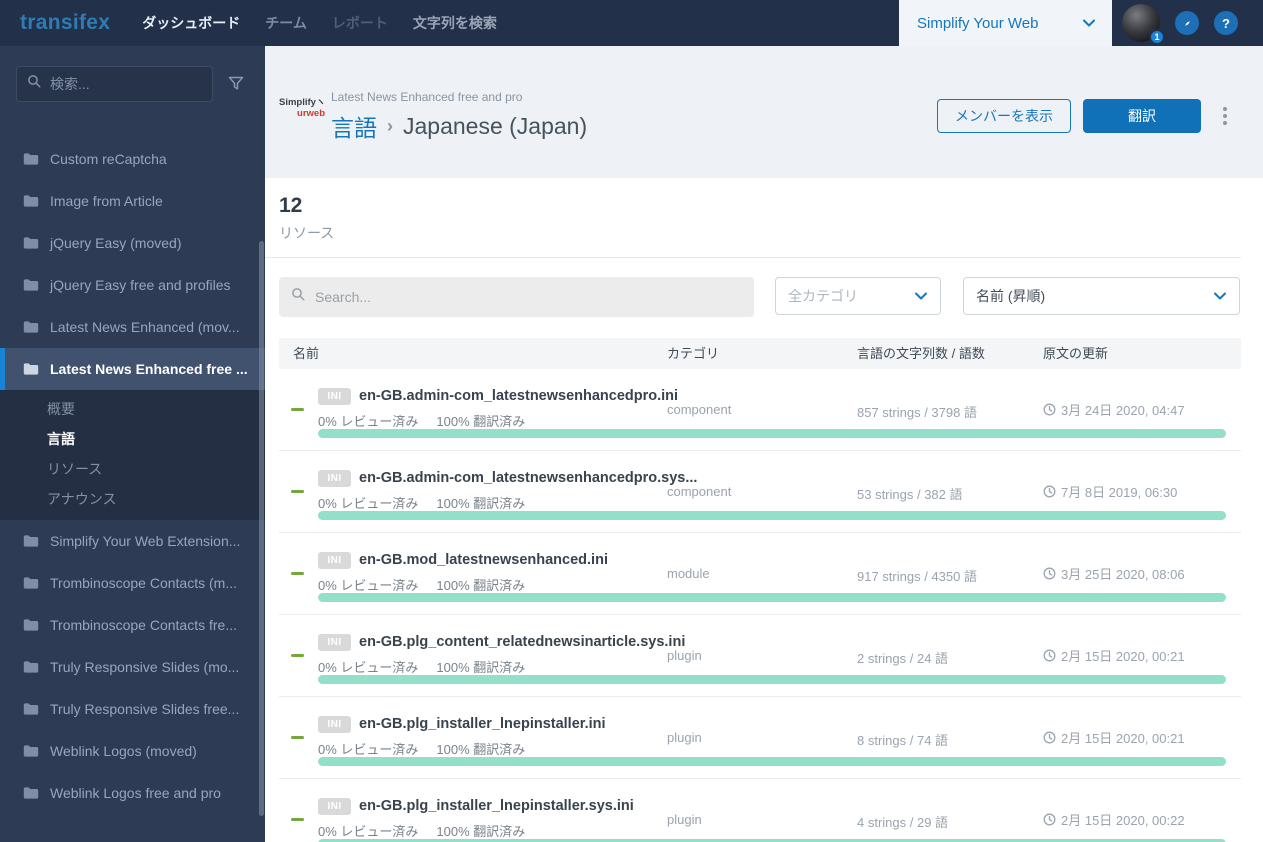  I want to click on sidebar-project-jquery-easy-moved: jQuery Easy (moved), so click(132, 243).